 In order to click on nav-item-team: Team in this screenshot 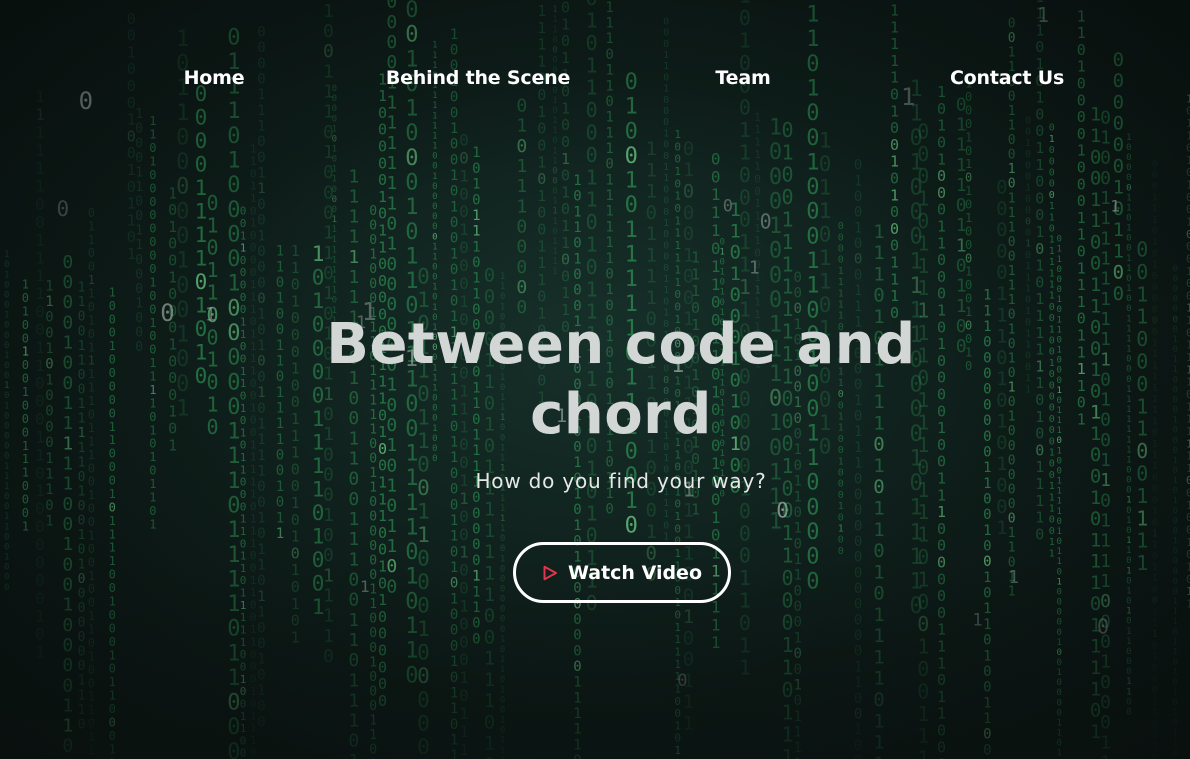, I will do `click(742, 78)`.